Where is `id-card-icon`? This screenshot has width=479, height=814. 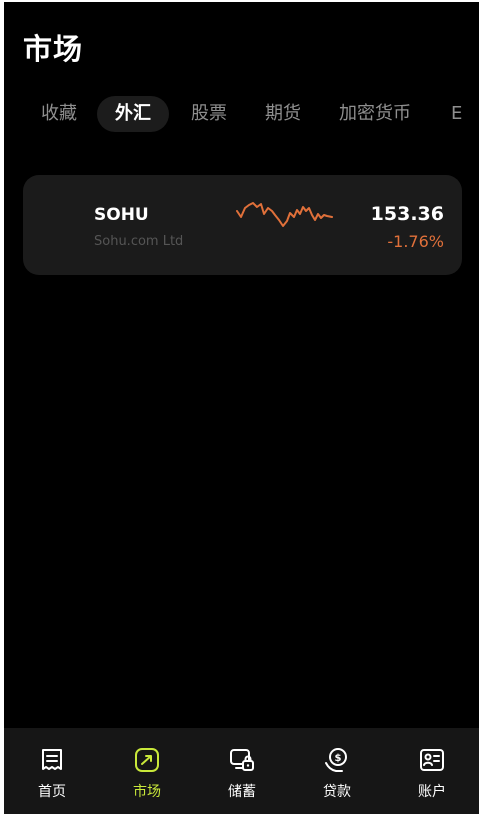 id-card-icon is located at coordinates (432, 760).